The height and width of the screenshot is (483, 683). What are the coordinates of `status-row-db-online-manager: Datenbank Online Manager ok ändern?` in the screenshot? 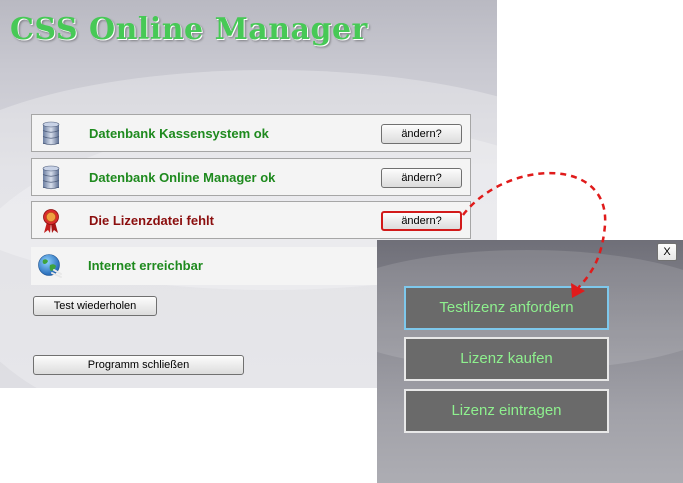 It's located at (251, 177).